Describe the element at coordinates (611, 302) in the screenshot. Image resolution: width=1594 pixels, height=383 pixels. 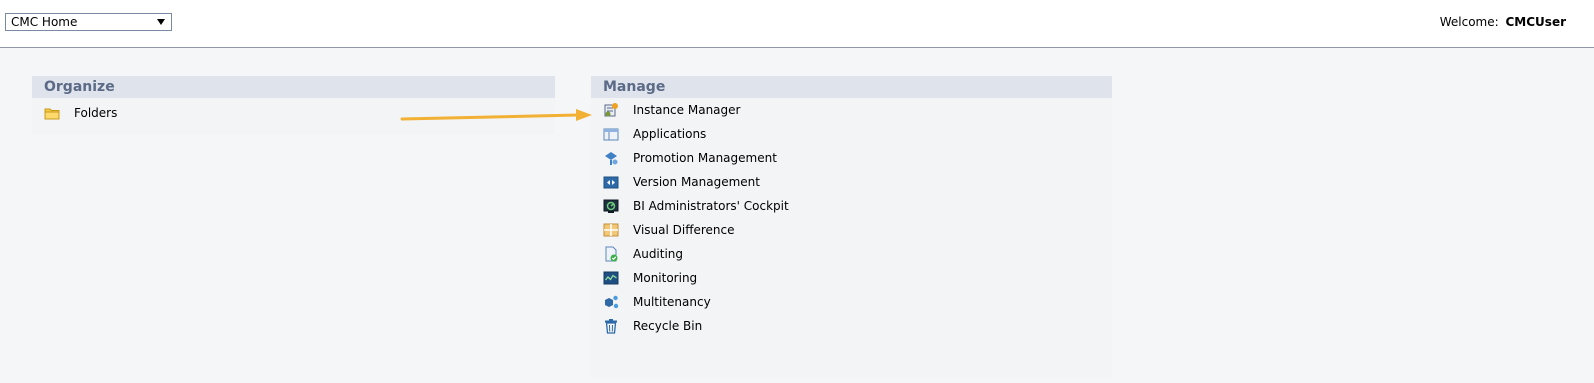
I see `multitenancy-icon` at that location.